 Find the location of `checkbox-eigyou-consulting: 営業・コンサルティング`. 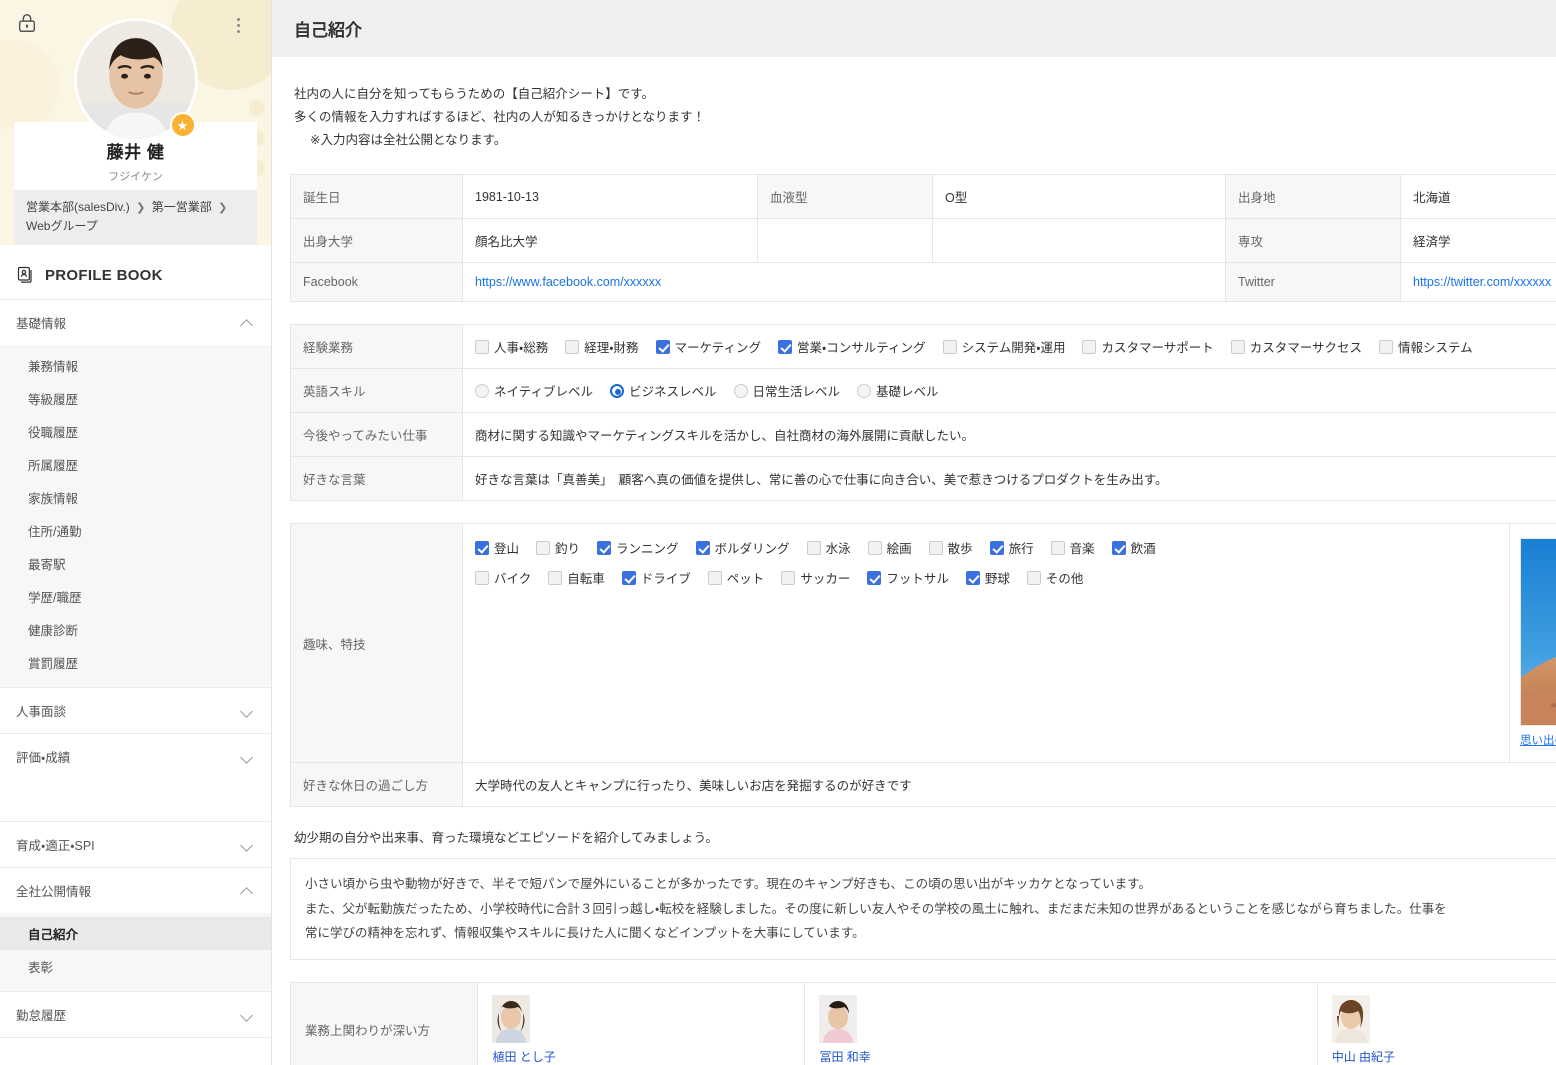

checkbox-eigyou-consulting: 営業・コンサルティング is located at coordinates (852, 346).